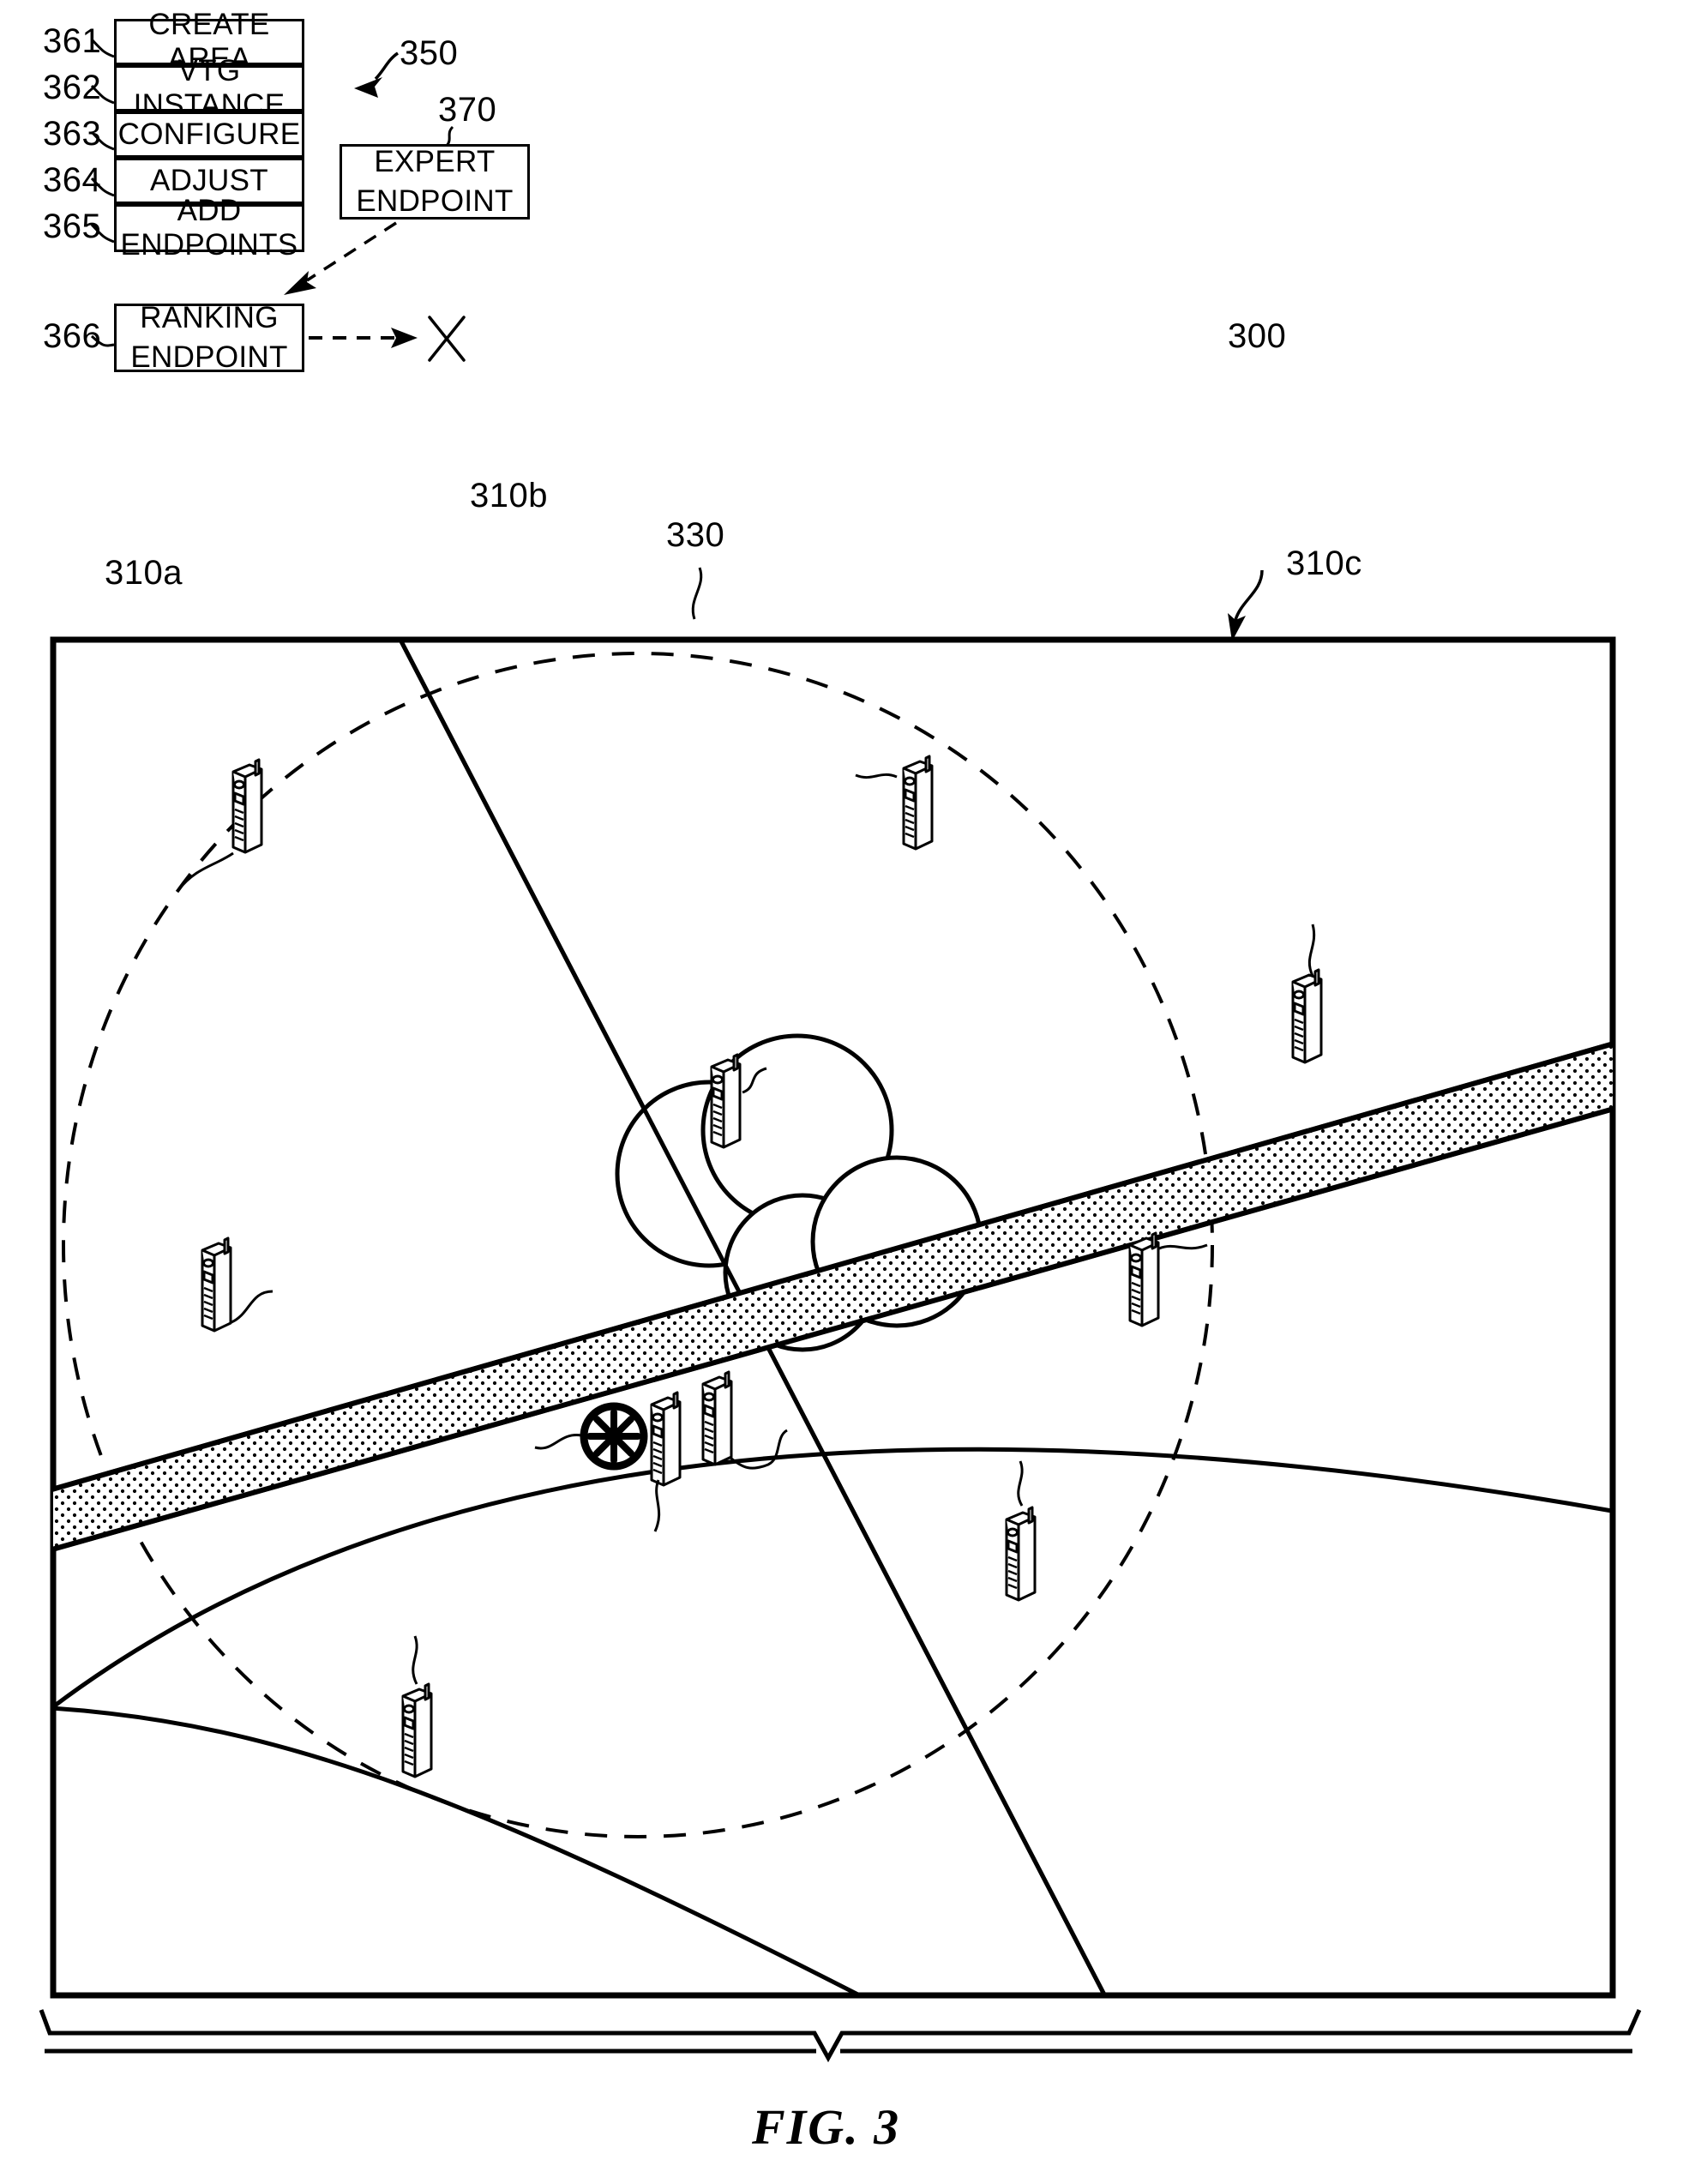 The image size is (1701, 2184). I want to click on phone-icon-310a, so click(247, 806).